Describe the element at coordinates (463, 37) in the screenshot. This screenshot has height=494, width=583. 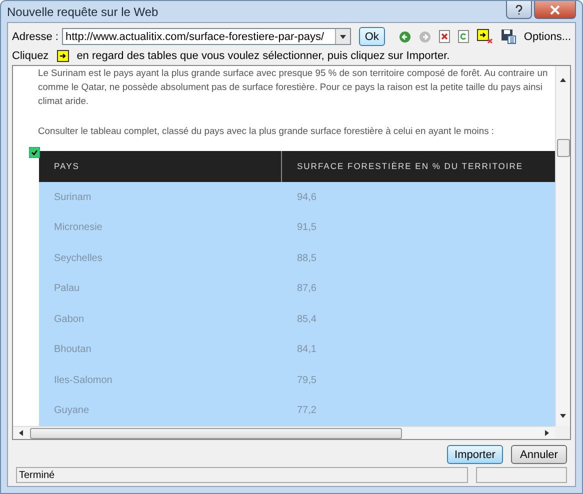
I see `refresh-icon` at that location.